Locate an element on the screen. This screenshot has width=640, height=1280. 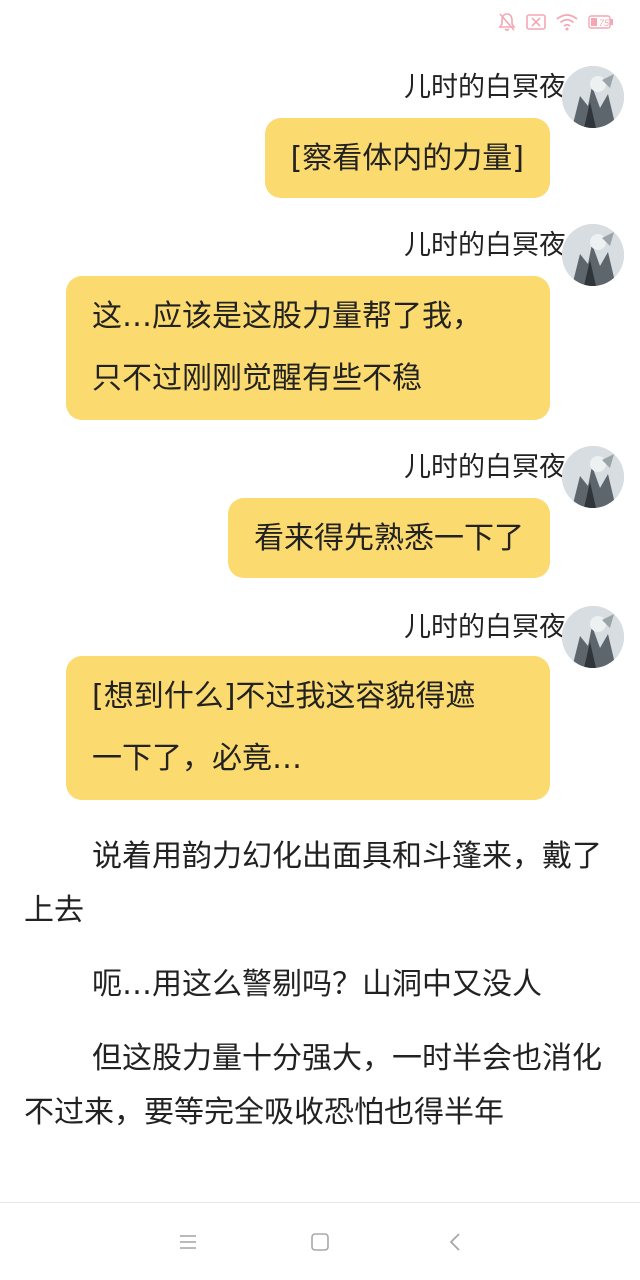
message-line: 只不过刚刚觉醒有些不稳 is located at coordinates (257, 378).